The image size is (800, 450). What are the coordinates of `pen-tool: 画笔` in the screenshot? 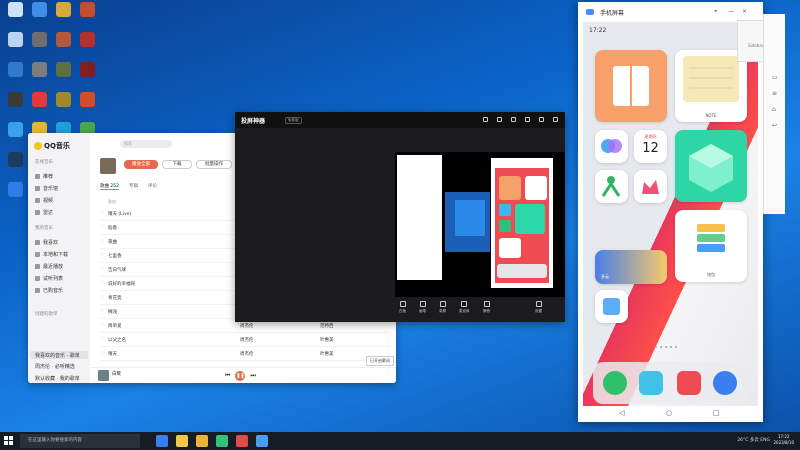 It's located at (422, 307).